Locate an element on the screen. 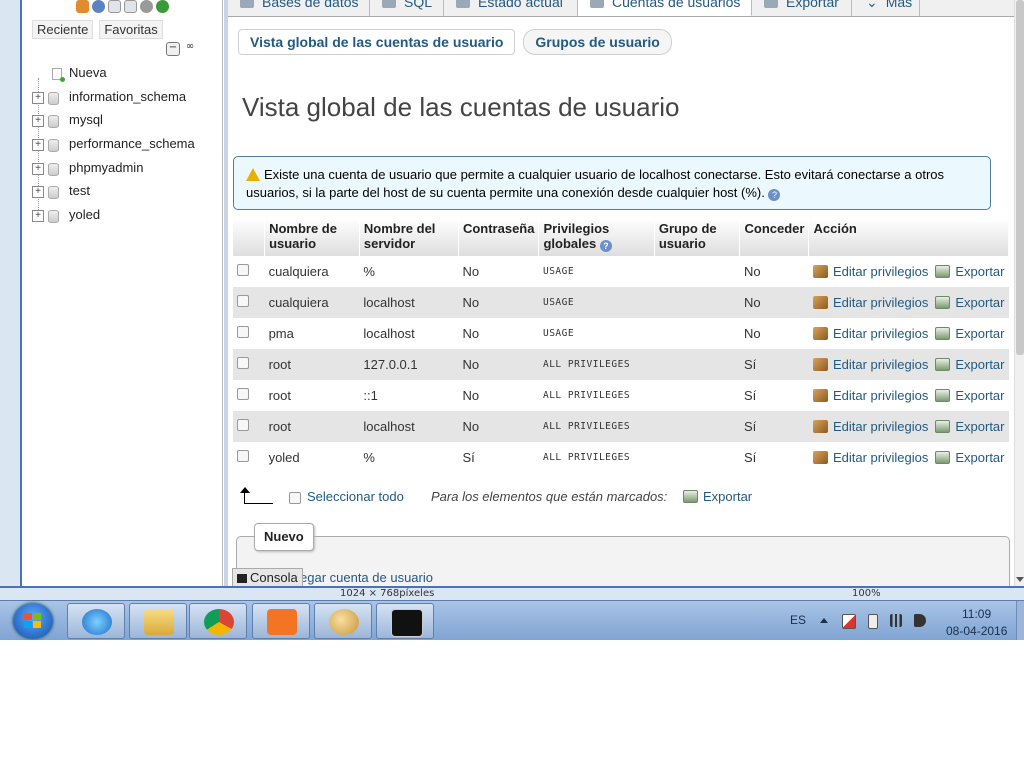  tab-status: Estado actual is located at coordinates (511, 8).